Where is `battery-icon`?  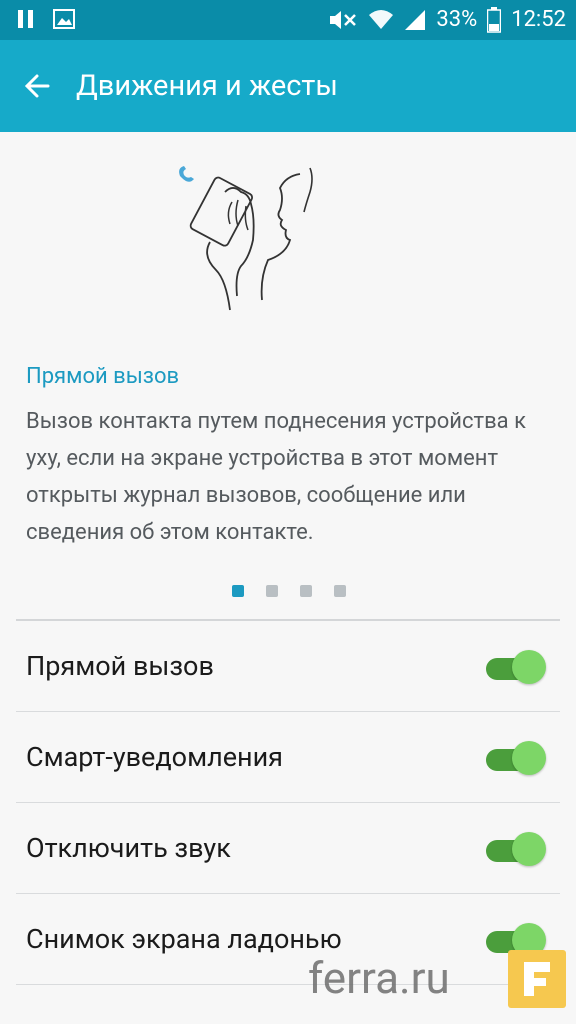
battery-icon is located at coordinates (494, 20).